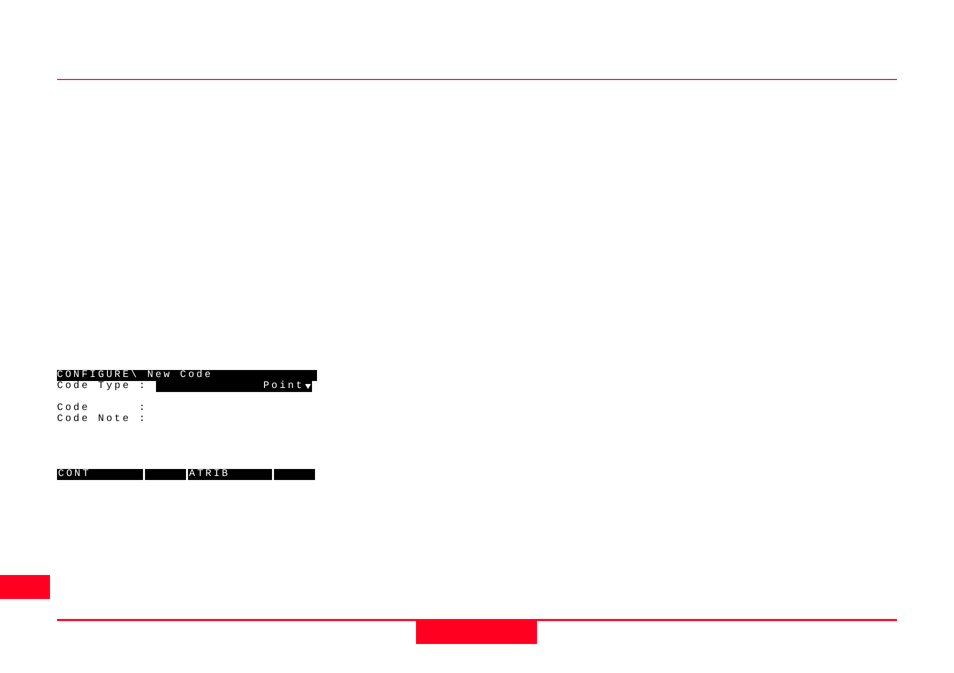 This screenshot has height=673, width=954. Describe the element at coordinates (100, 474) in the screenshot. I see `softkey: CONT` at that location.